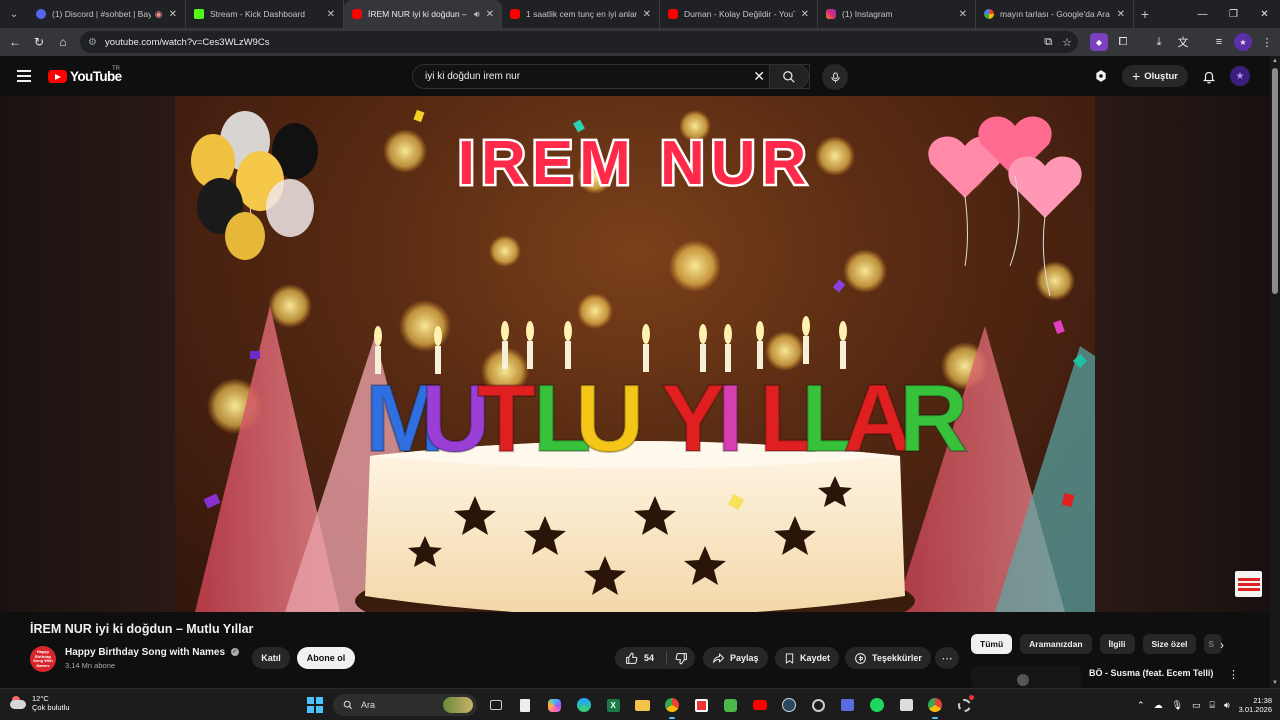  Describe the element at coordinates (1219, 42) in the screenshot. I see `tab-search-icon: ≡` at that location.